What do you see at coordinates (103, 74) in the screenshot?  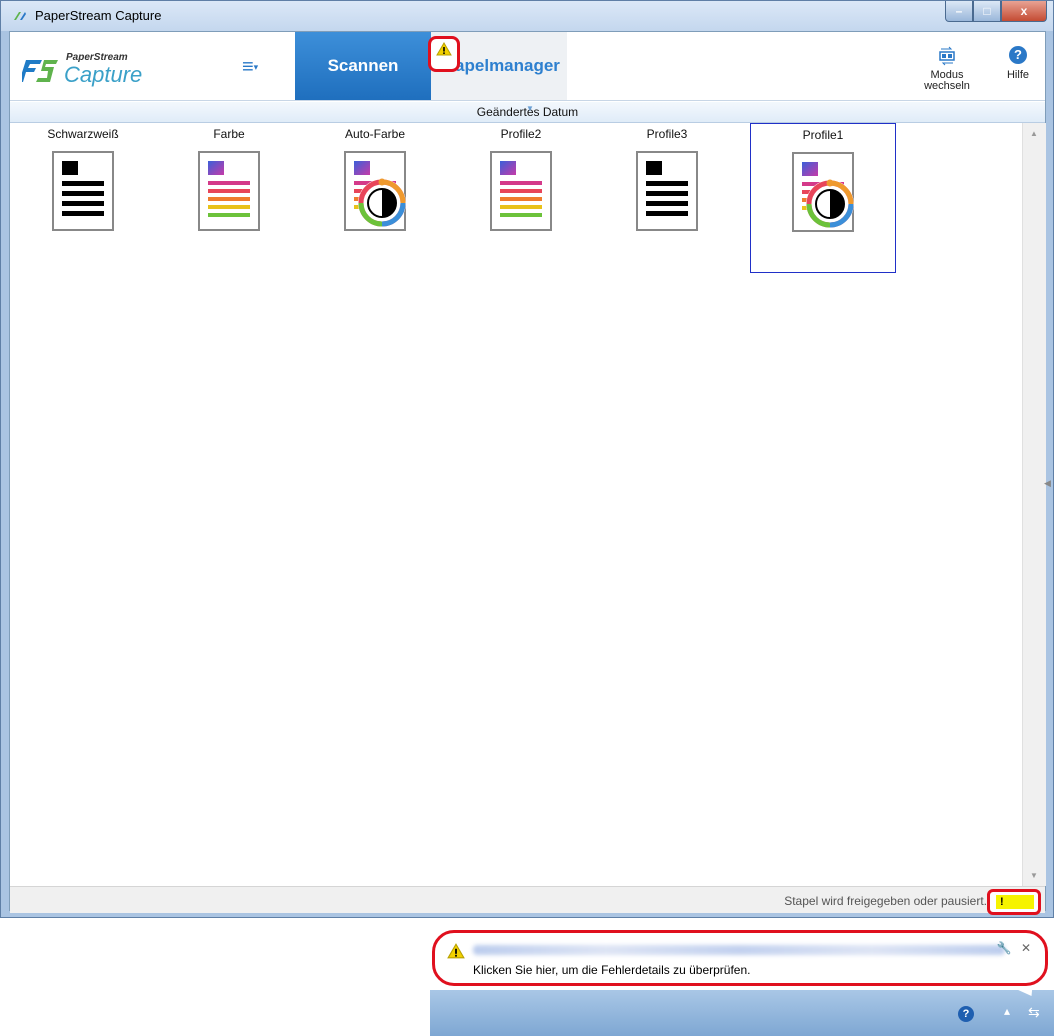 I see `logo-line2: Capture` at bounding box center [103, 74].